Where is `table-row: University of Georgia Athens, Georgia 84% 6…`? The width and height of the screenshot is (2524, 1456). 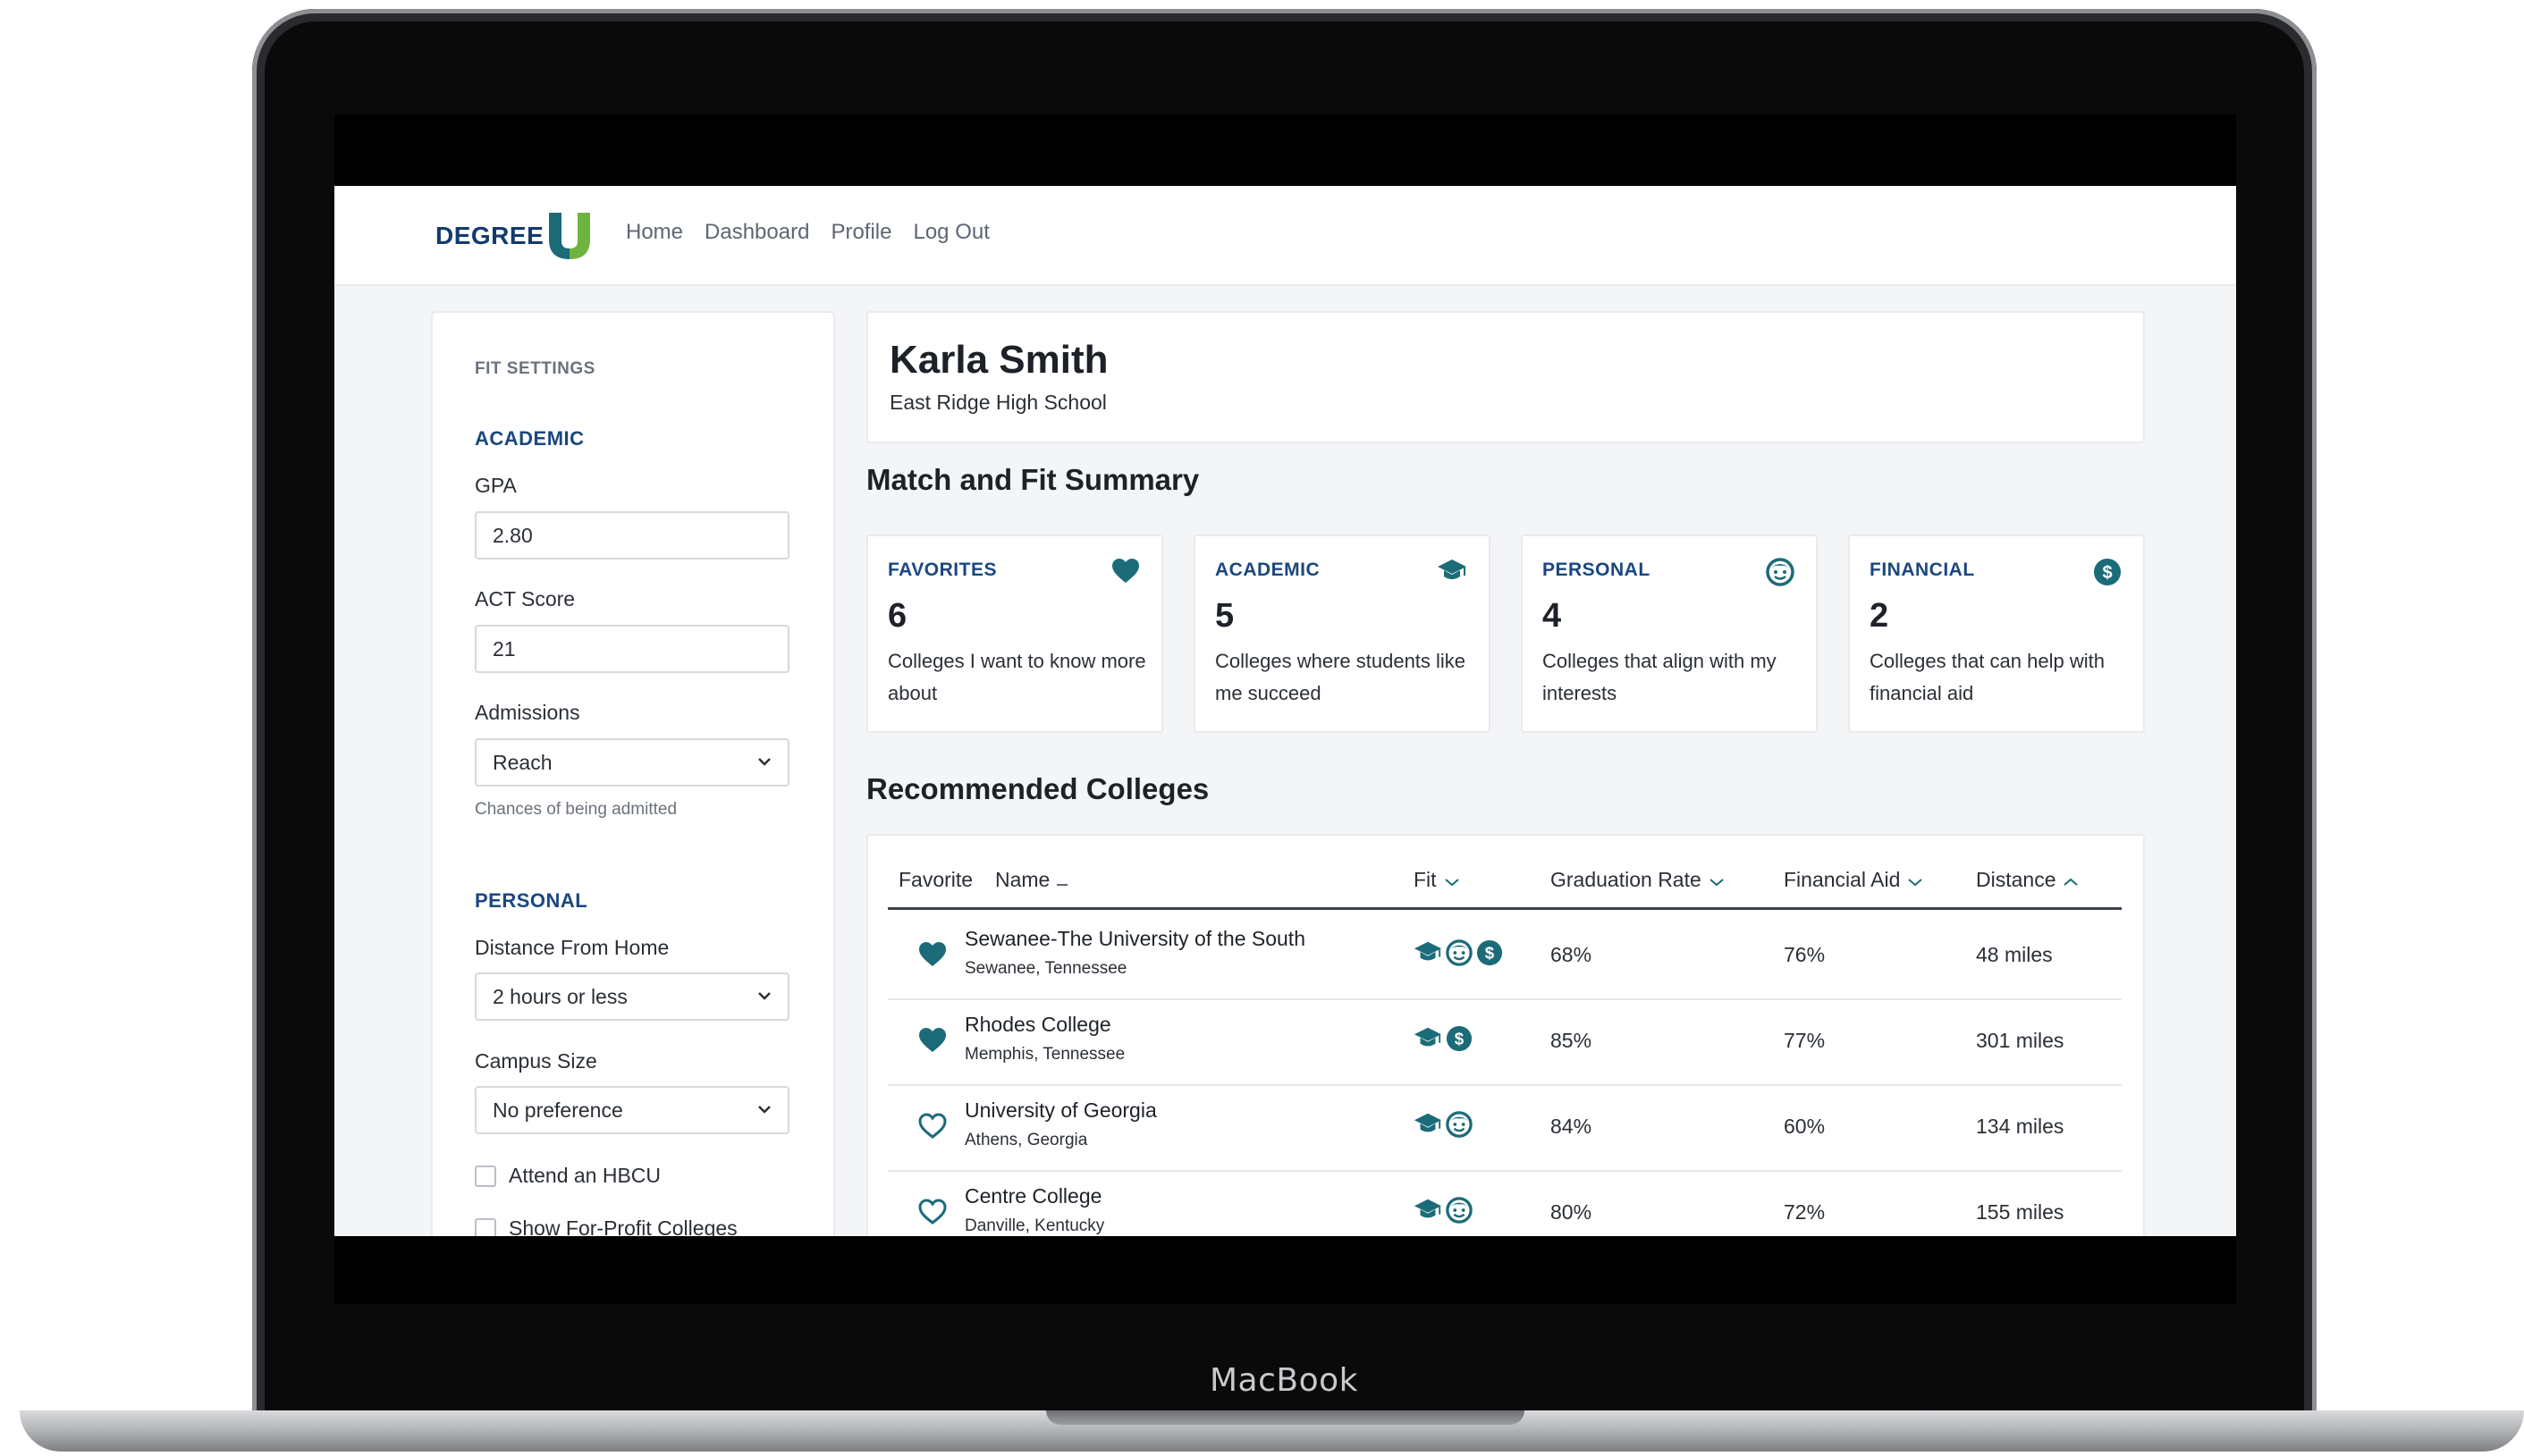
table-row: University of Georgia Athens, Georgia 84% 6… is located at coordinates (1505, 1128).